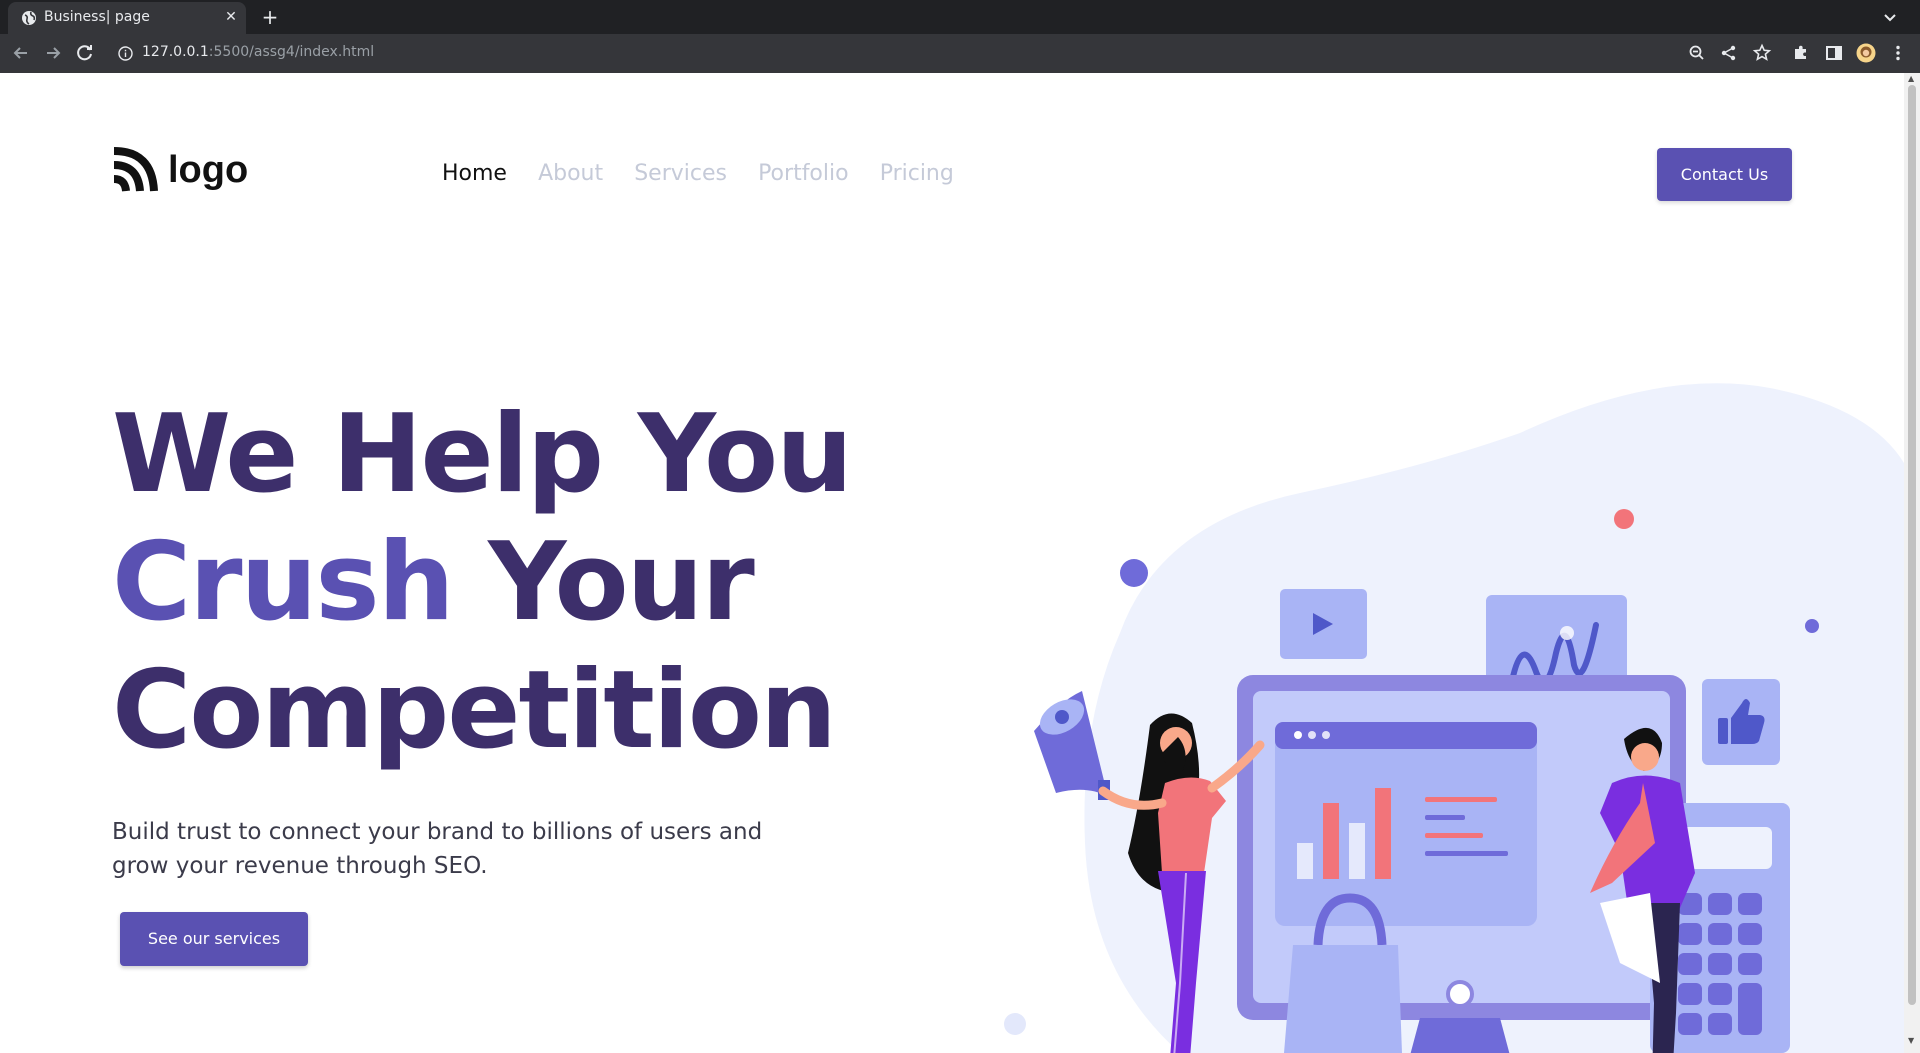 Image resolution: width=1920 pixels, height=1053 pixels. Describe the element at coordinates (97, 17) in the screenshot. I see `tab-title: Business| page` at that location.